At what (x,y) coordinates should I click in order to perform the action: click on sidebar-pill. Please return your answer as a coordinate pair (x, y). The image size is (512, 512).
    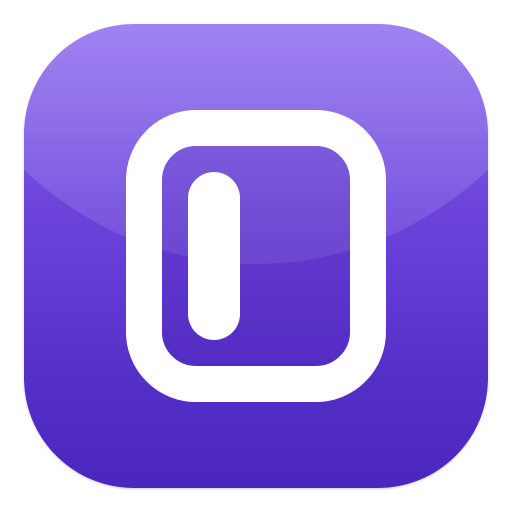
    Looking at the image, I should click on (214, 256).